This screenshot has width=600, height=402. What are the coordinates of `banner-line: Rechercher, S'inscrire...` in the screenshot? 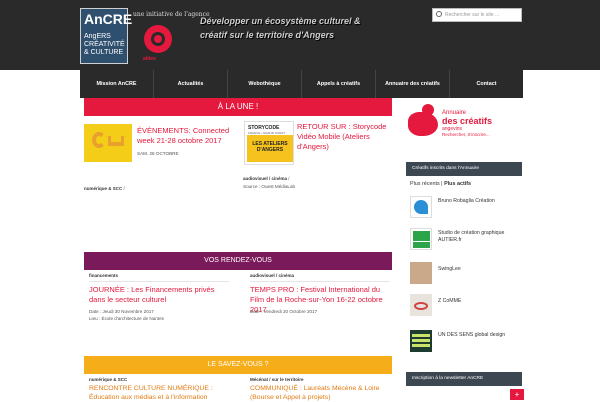 It's located at (466, 134).